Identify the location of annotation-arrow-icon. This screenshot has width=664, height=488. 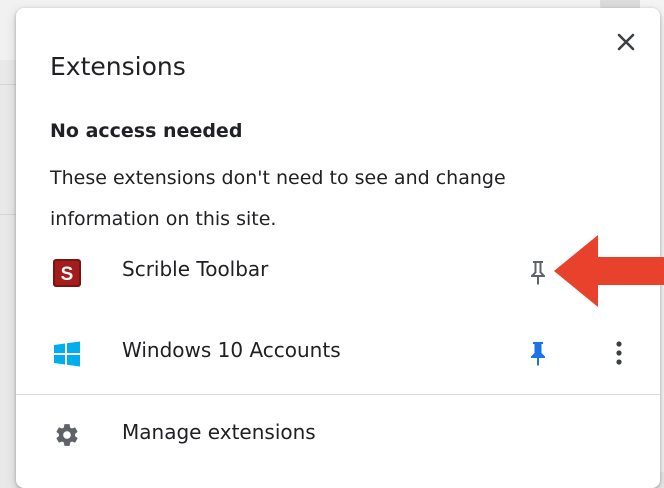
(609, 271).